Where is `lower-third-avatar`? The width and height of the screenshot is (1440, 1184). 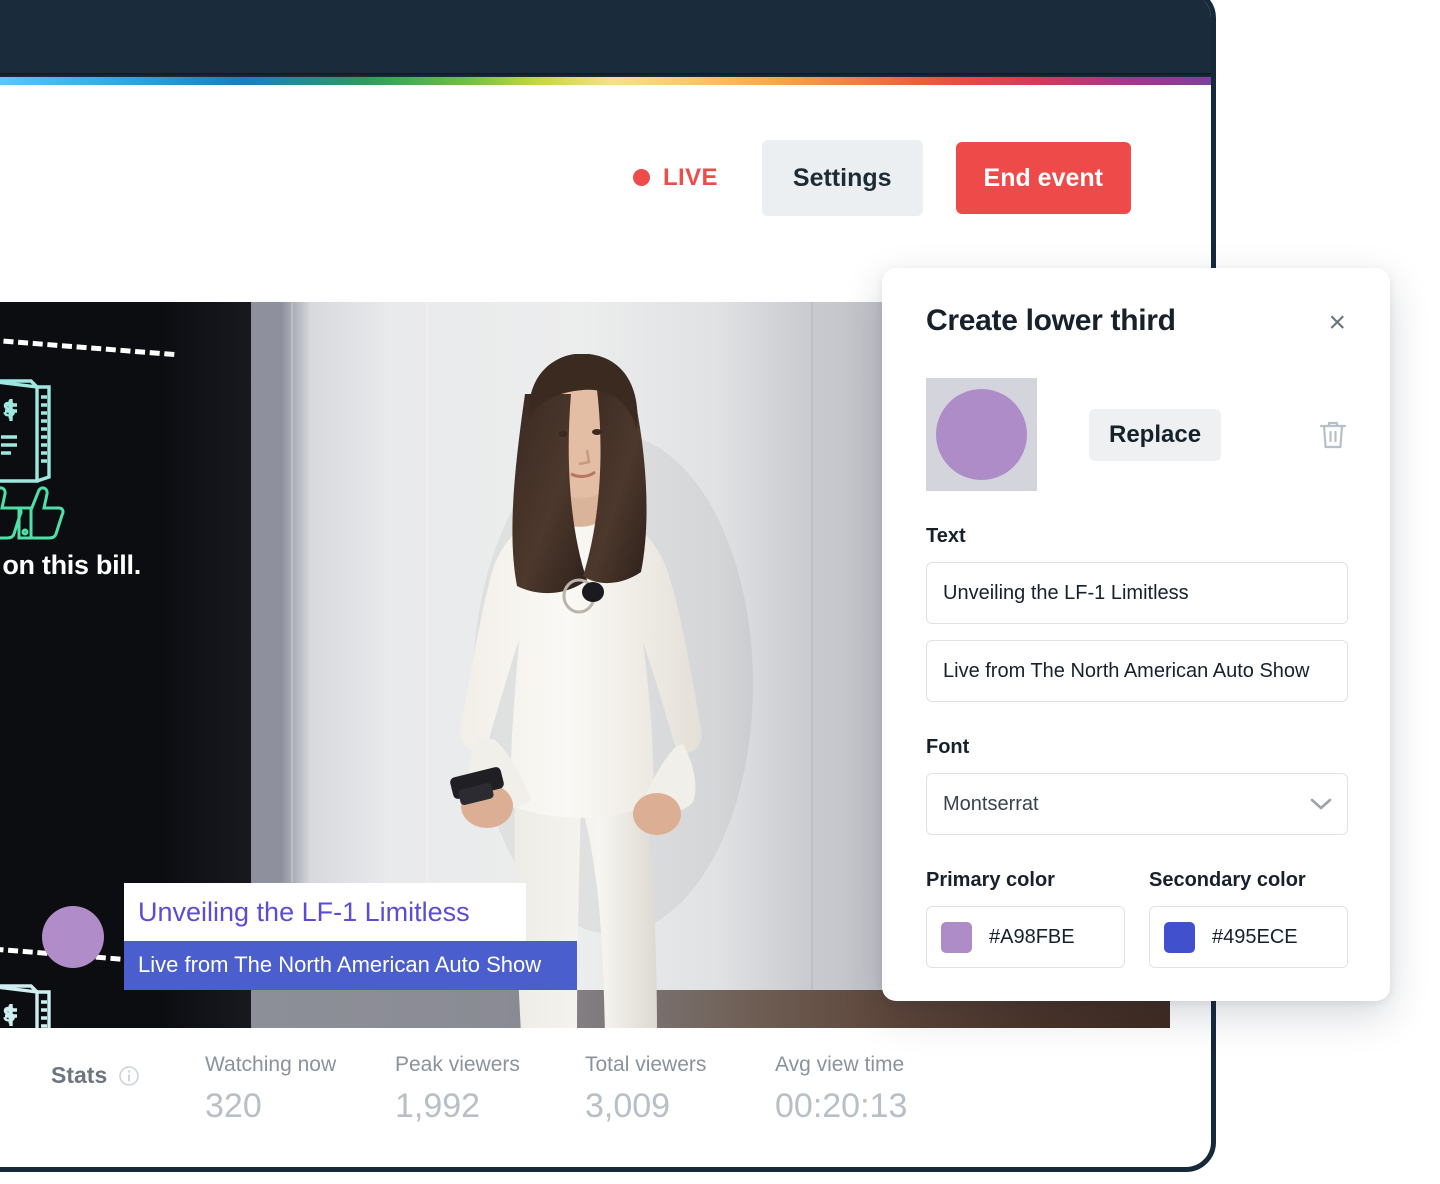 lower-third-avatar is located at coordinates (73, 937).